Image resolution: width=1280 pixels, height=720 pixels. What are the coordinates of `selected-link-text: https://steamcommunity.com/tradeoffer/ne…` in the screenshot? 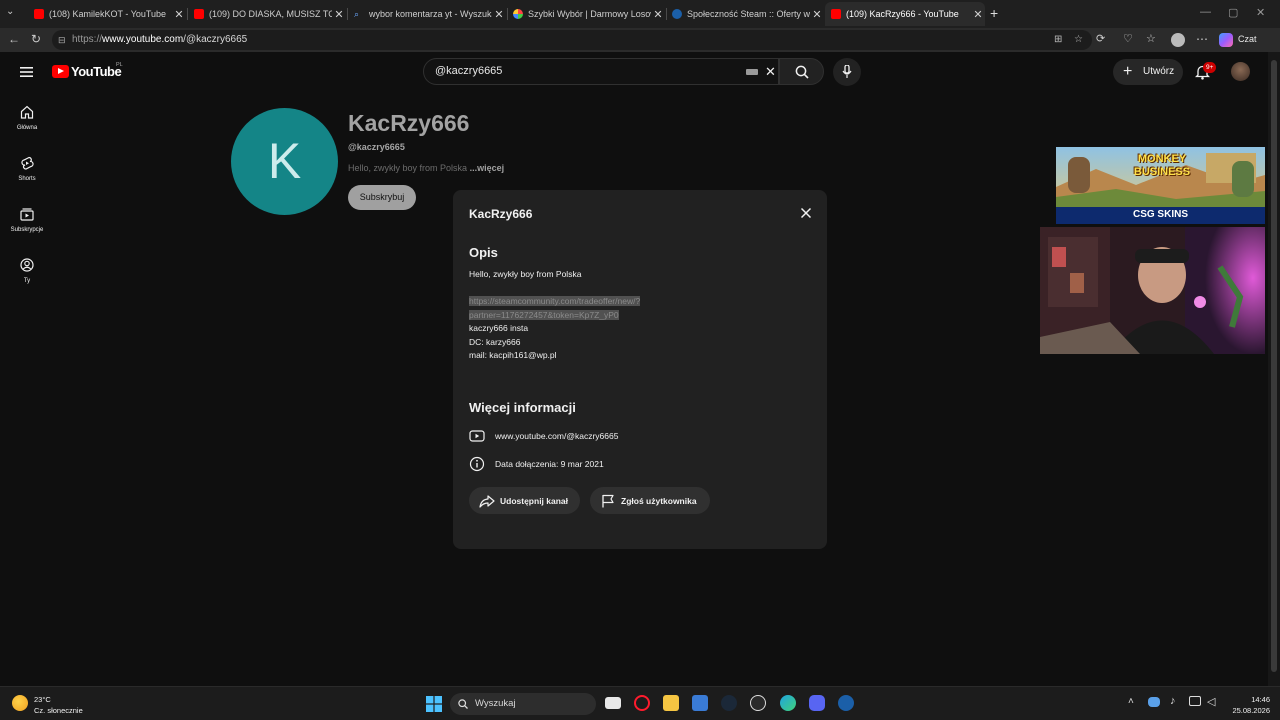 It's located at (555, 301).